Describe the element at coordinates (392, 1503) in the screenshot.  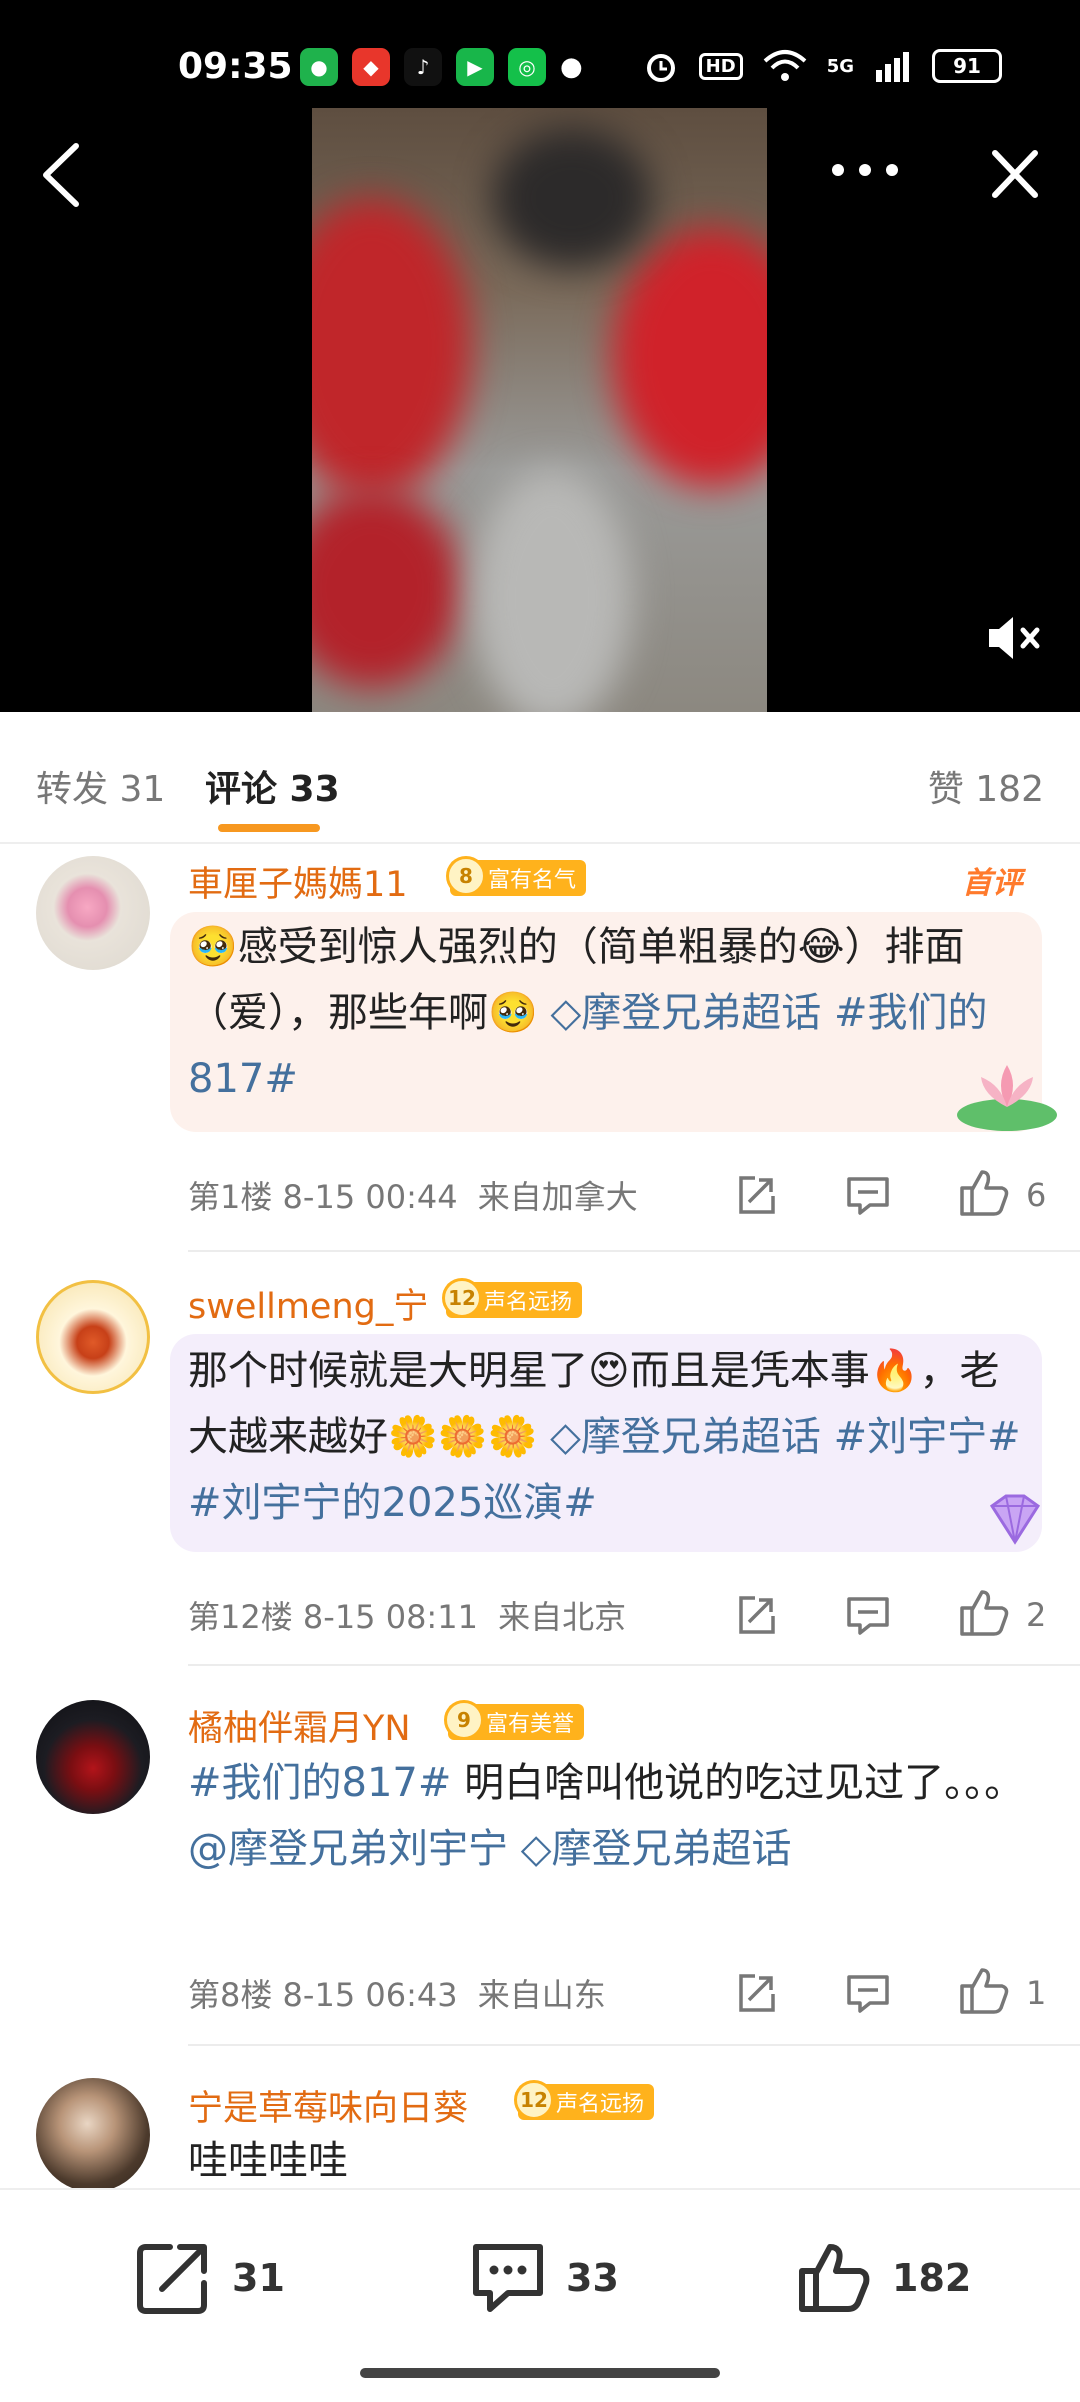
I see `hashtag-link: #刘宇宁的2025巡演#` at that location.